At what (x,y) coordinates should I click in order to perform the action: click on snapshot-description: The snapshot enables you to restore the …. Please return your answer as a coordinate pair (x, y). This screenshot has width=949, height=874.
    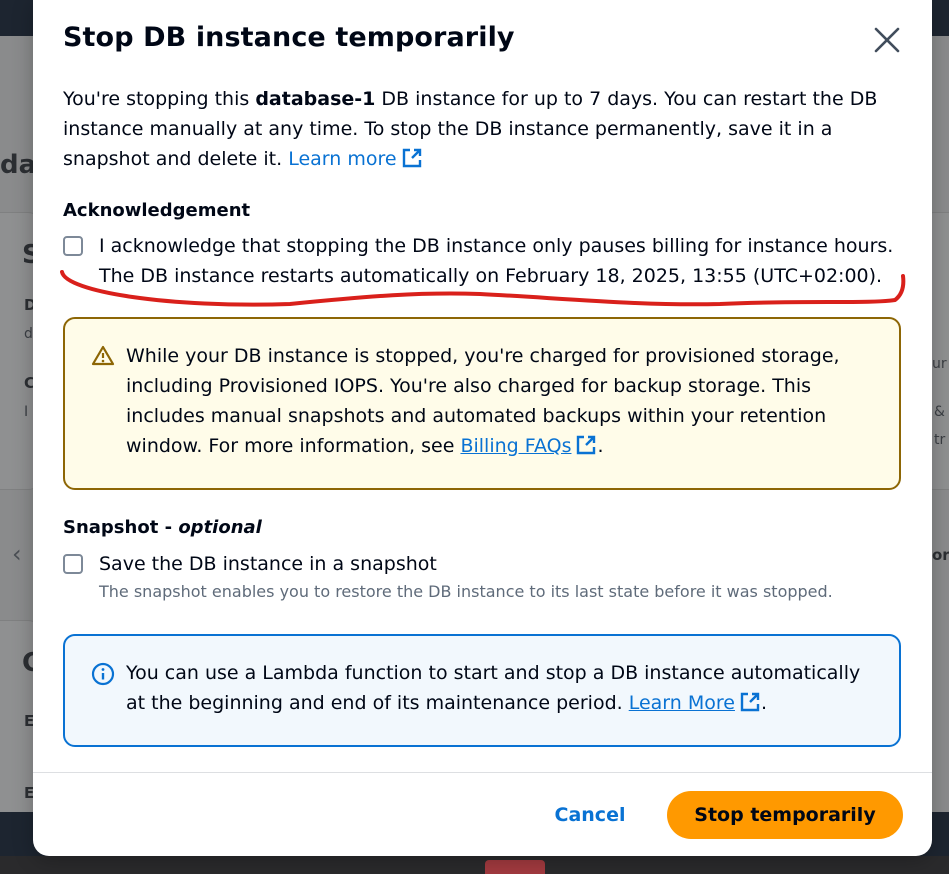
    Looking at the image, I should click on (466, 591).